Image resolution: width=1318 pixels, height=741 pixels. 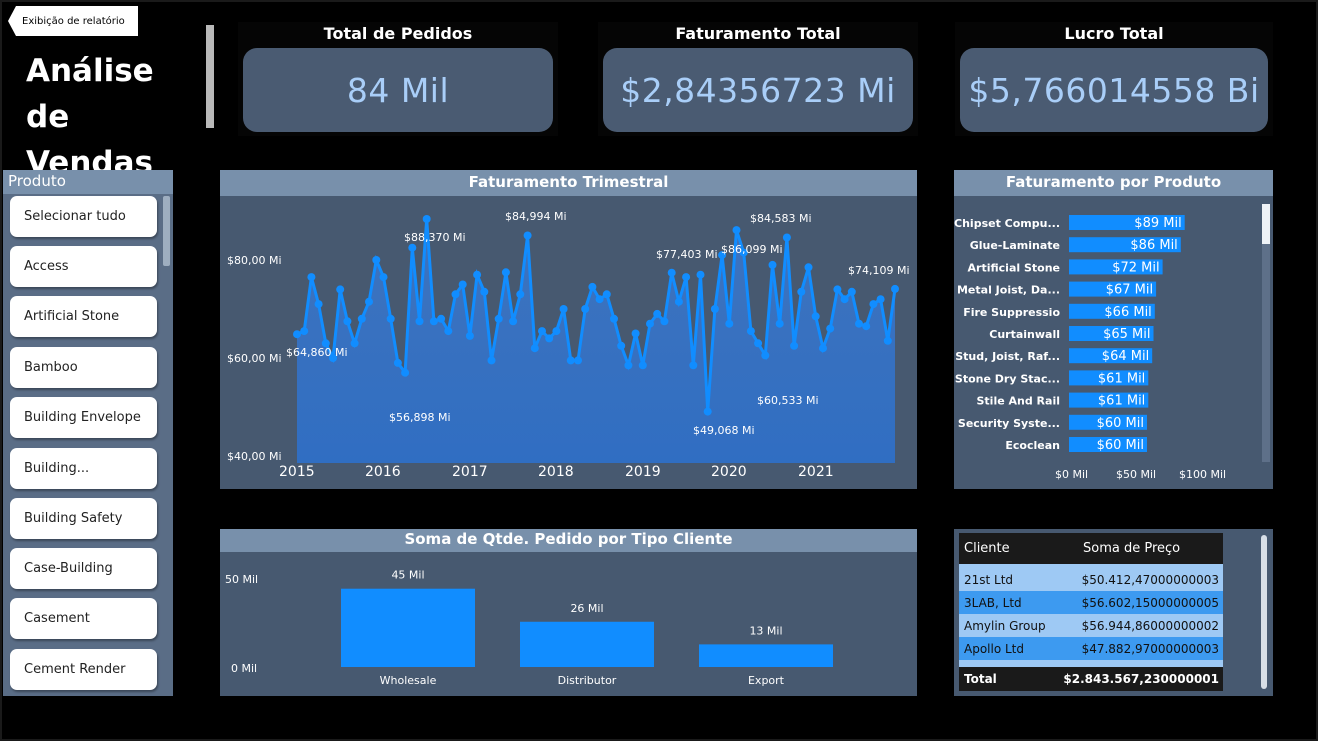 What do you see at coordinates (1266, 224) in the screenshot?
I see `chart-scrollbar-thumb` at bounding box center [1266, 224].